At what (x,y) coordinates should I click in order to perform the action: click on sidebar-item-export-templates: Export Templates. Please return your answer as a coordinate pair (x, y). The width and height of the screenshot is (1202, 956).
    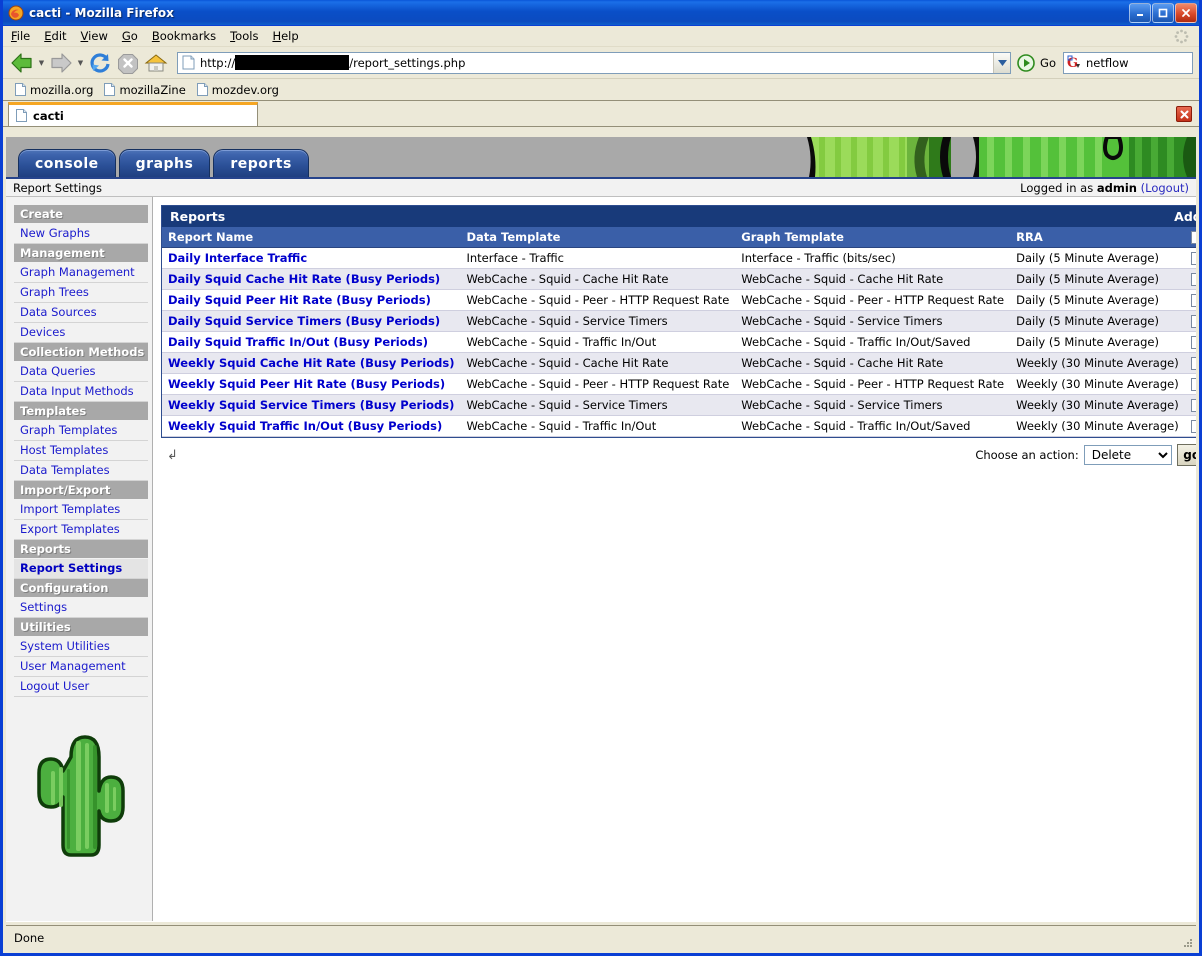
    Looking at the image, I should click on (81, 530).